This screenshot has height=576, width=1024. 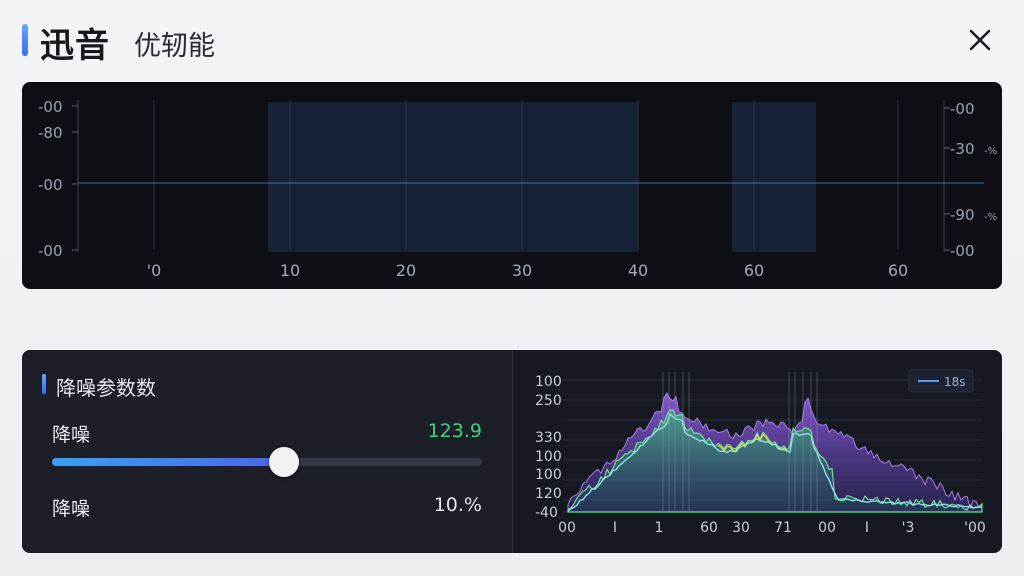 What do you see at coordinates (512, 40) in the screenshot?
I see `title-bar: 迅音 优轫能` at bounding box center [512, 40].